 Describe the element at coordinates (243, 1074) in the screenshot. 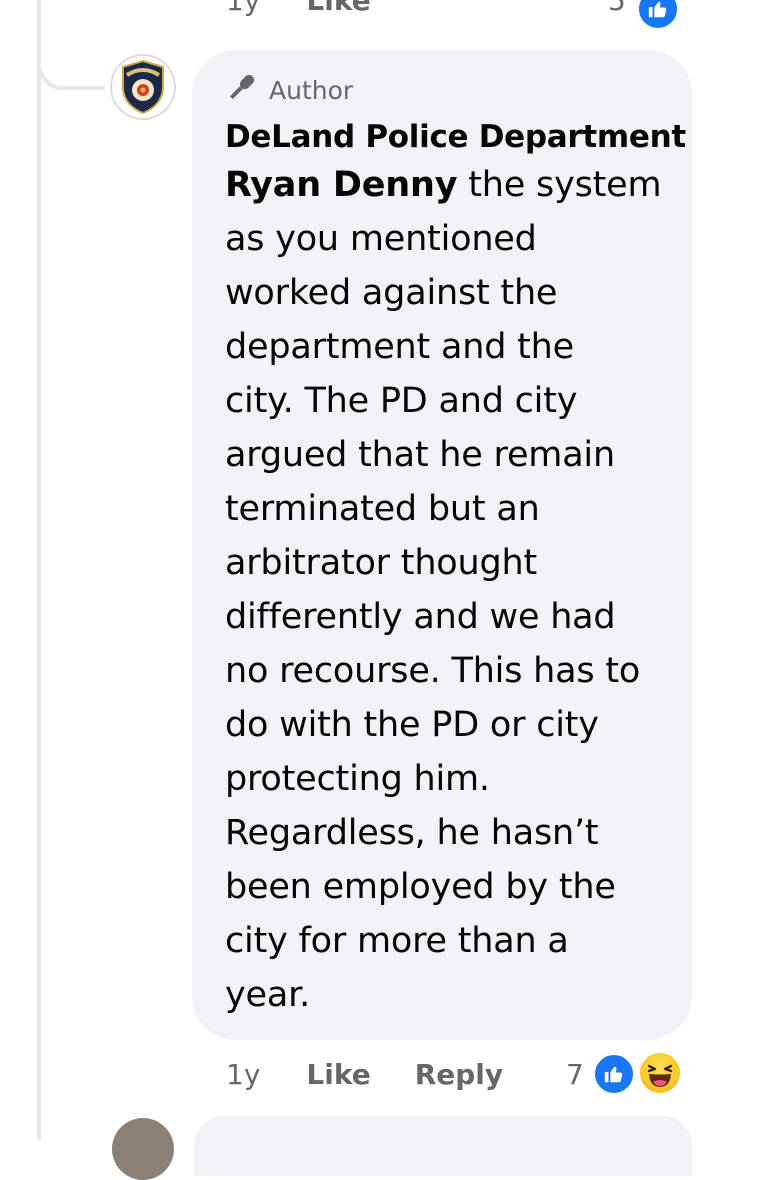

I see `comment-timestamp: 1y` at that location.